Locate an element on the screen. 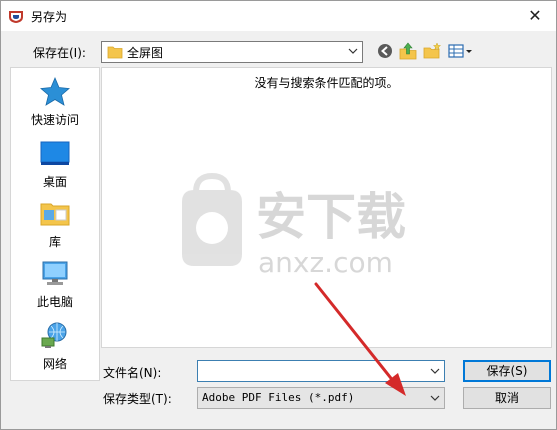 The image size is (557, 430). library-icon is located at coordinates (55, 214).